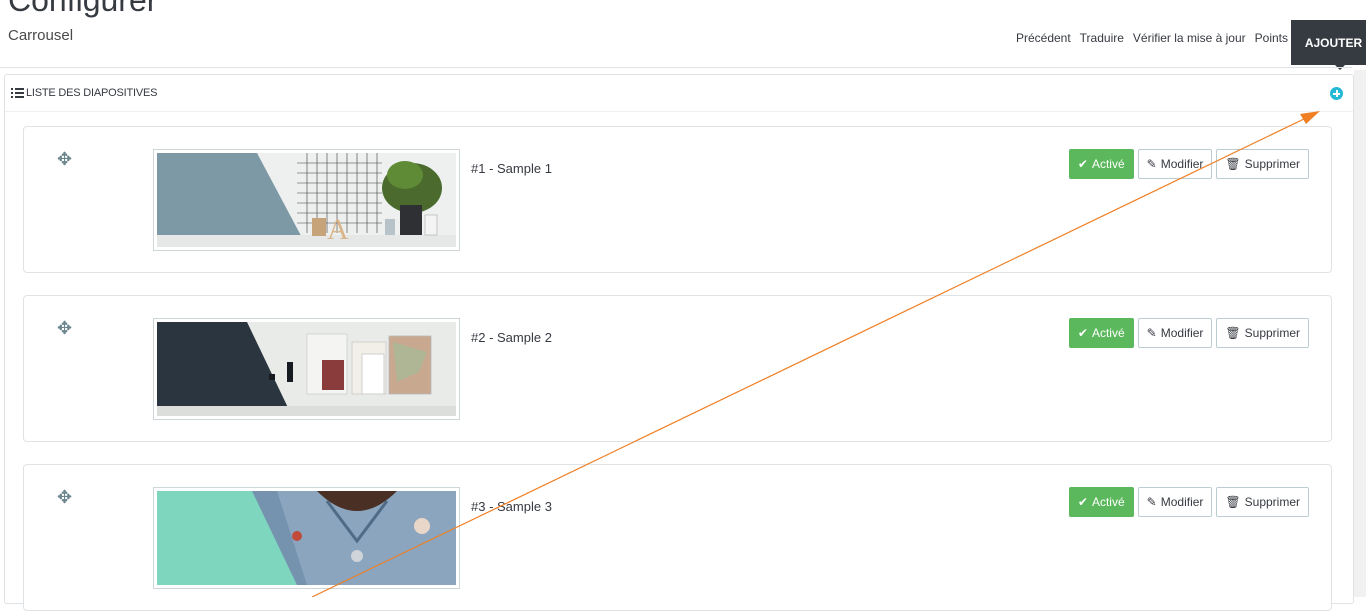 This screenshot has height=611, width=1366. Describe the element at coordinates (511, 506) in the screenshot. I see `slide-title: #3 - Sample 3` at that location.